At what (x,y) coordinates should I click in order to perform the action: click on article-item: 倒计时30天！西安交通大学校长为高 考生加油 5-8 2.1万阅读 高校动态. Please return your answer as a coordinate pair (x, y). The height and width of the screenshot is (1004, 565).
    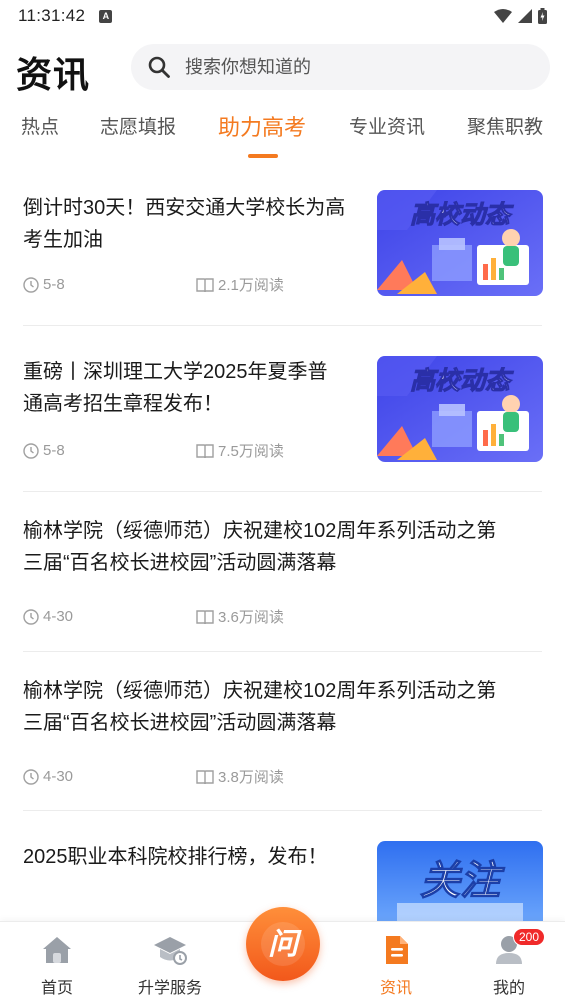
    Looking at the image, I should click on (283, 250).